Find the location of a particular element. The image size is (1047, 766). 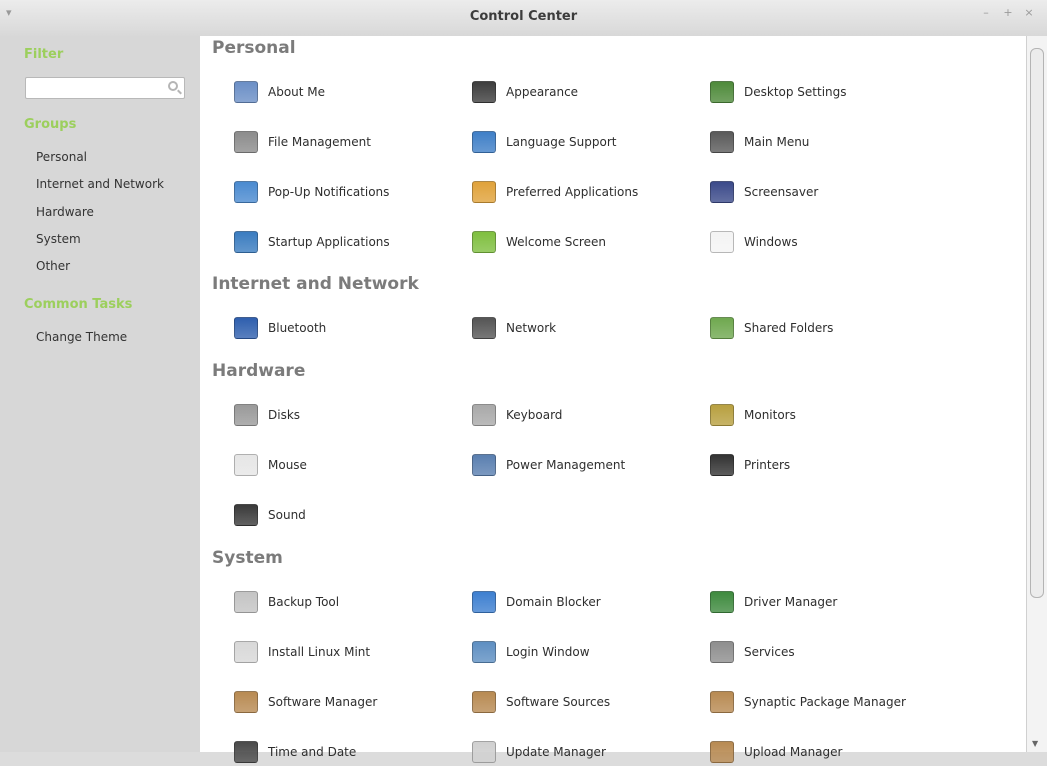

applet-startup-applications: Startup Applications is located at coordinates (311, 242).